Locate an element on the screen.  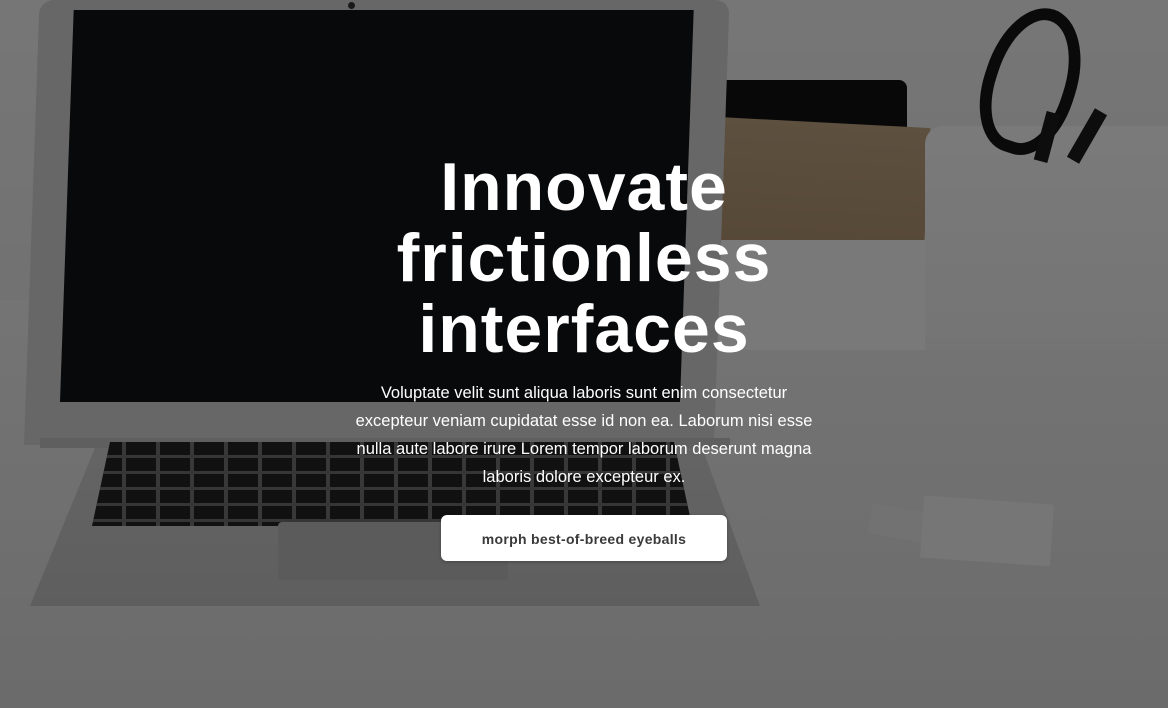
hero-title: Innovate frictionless interfaces is located at coordinates (584, 258).